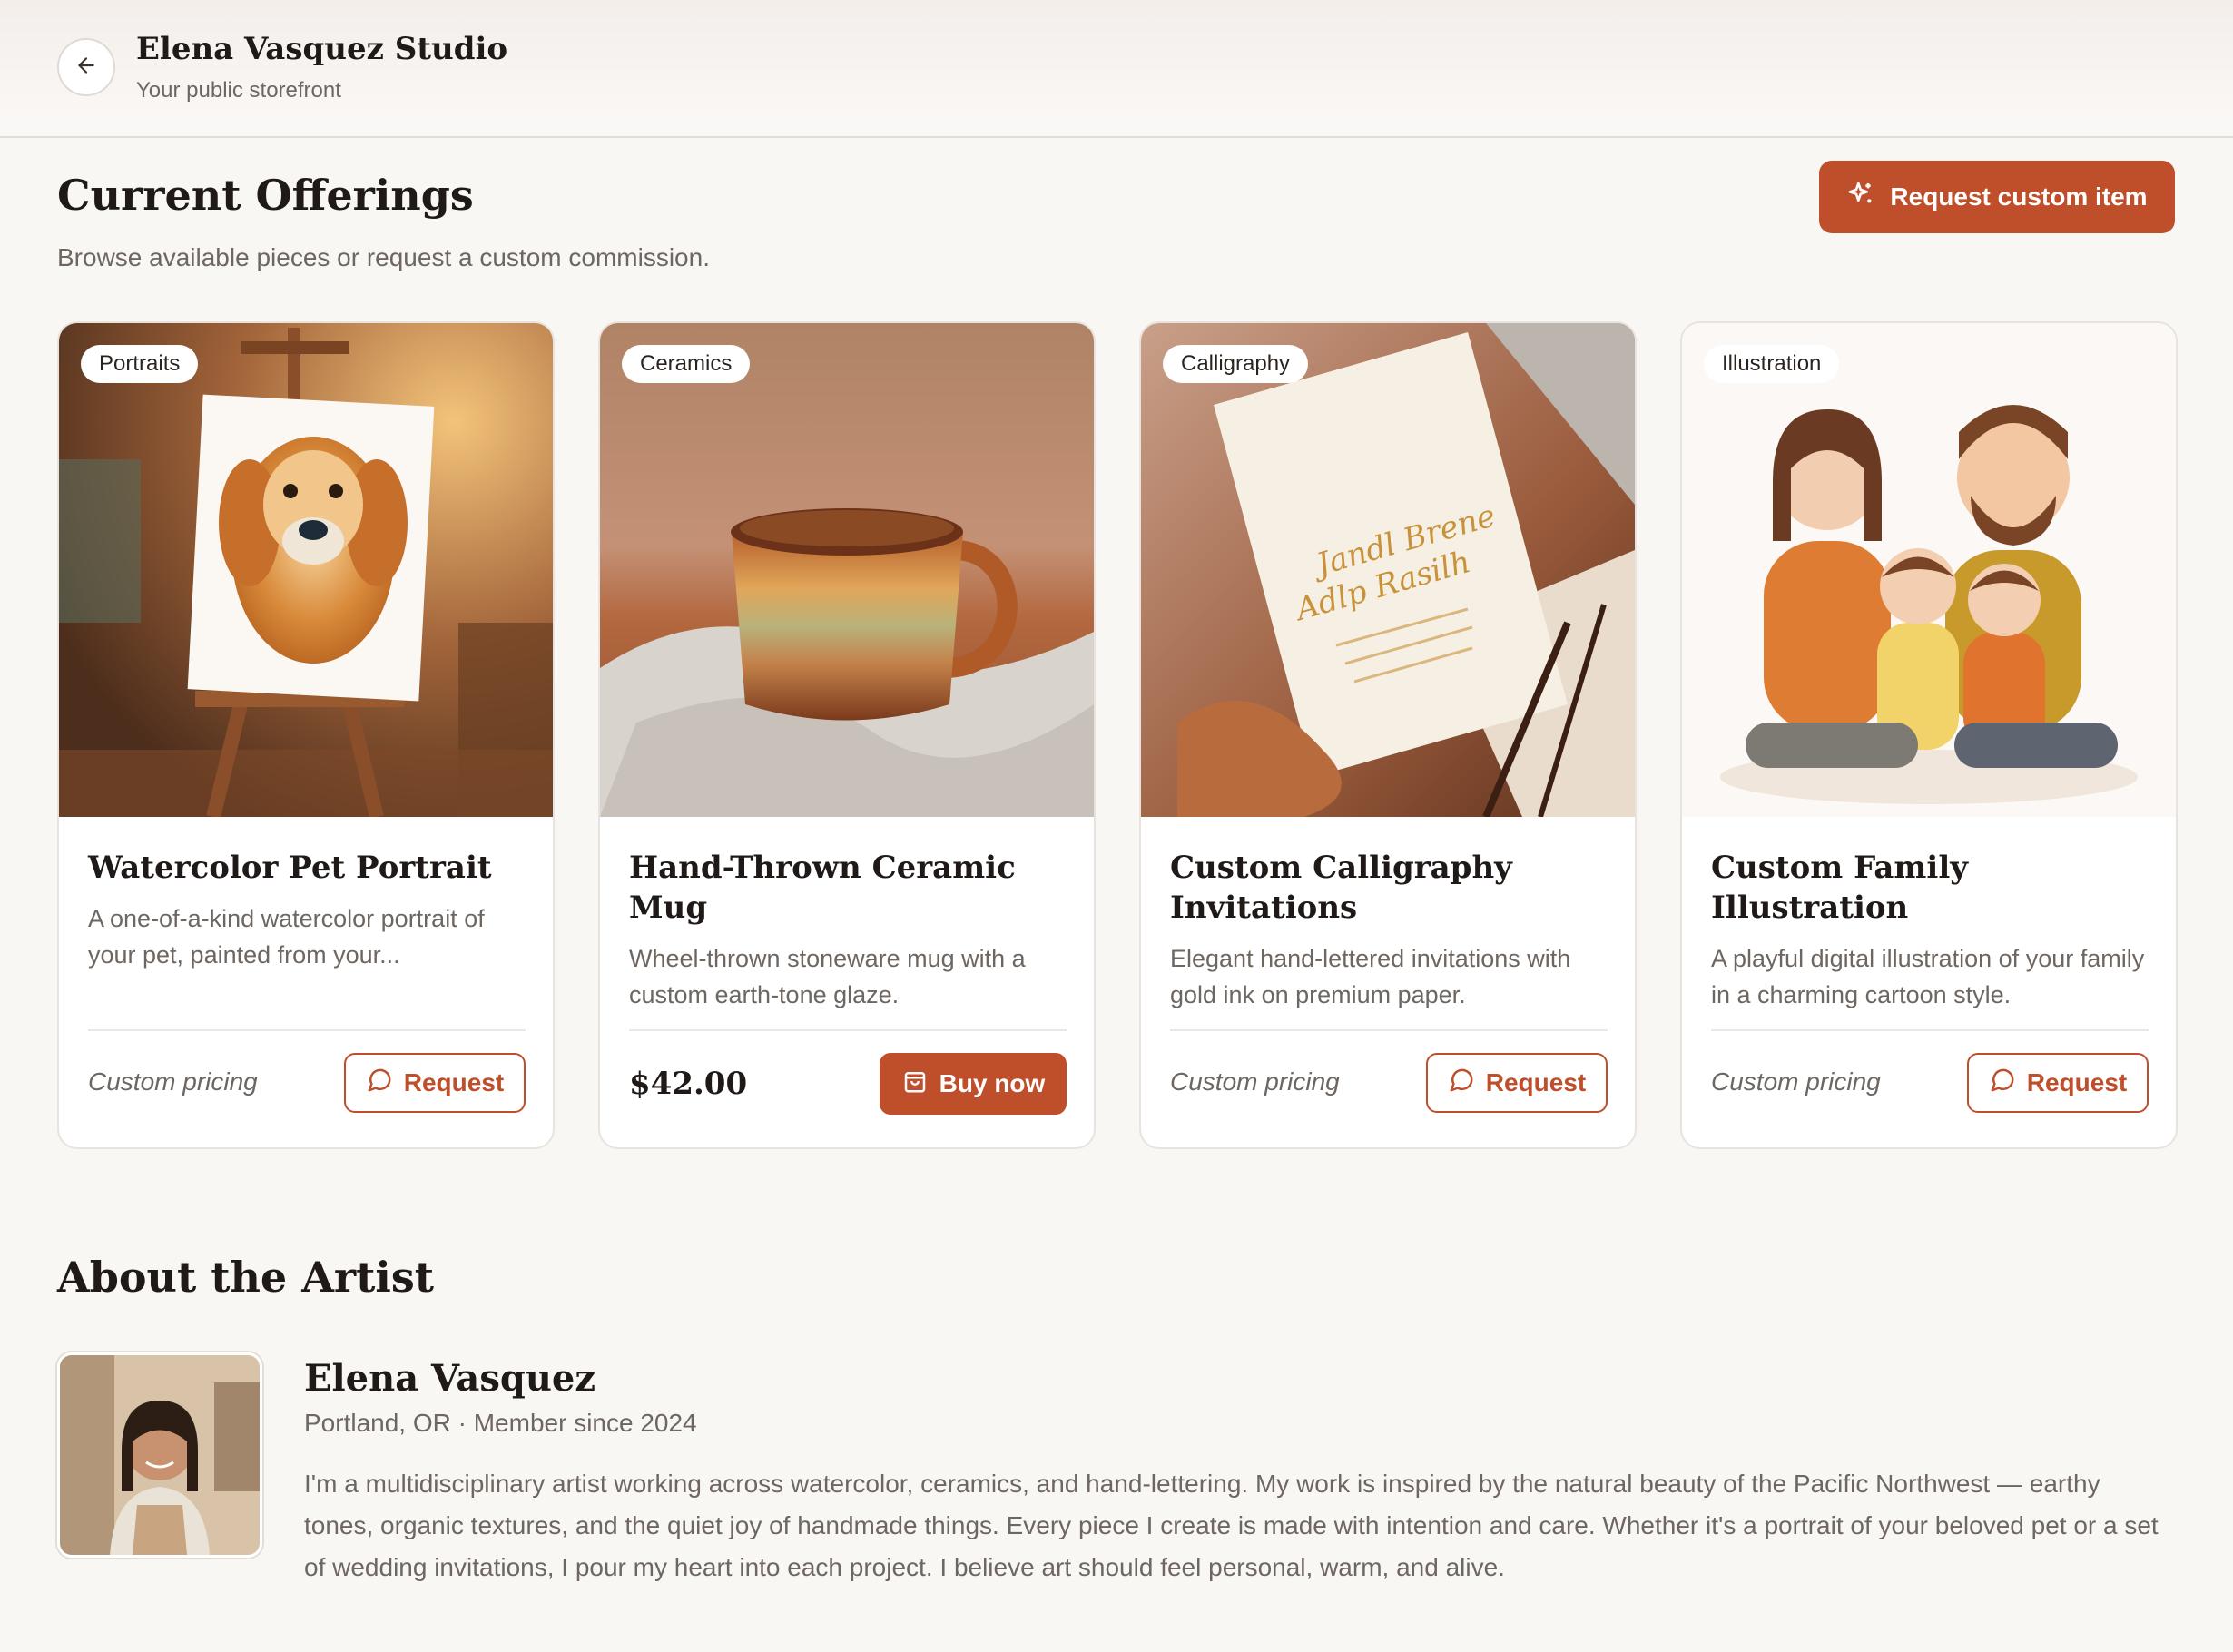 The image size is (2233, 1652). What do you see at coordinates (265, 195) in the screenshot?
I see `offerings-title: Current Offerings` at bounding box center [265, 195].